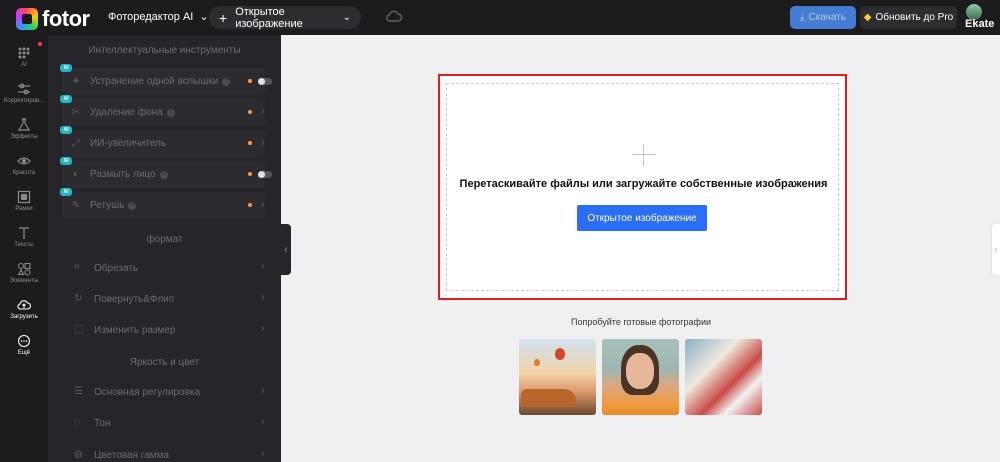  What do you see at coordinates (641, 322) in the screenshot?
I see `sample-photos-label: Попробуйте готовые фотографии` at bounding box center [641, 322].